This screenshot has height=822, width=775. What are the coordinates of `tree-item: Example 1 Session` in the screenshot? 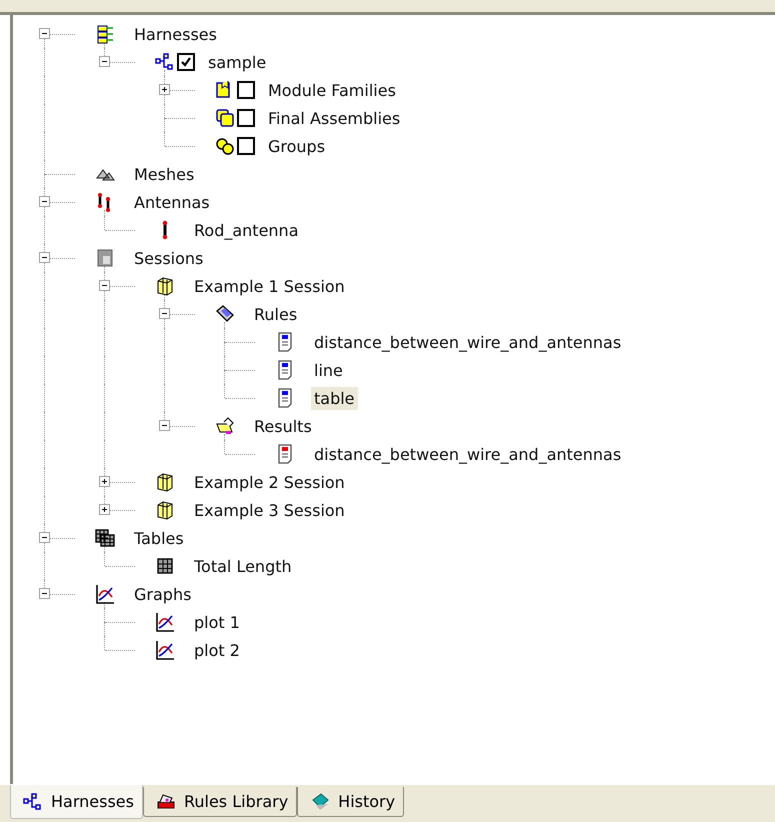 It's located at (269, 286).